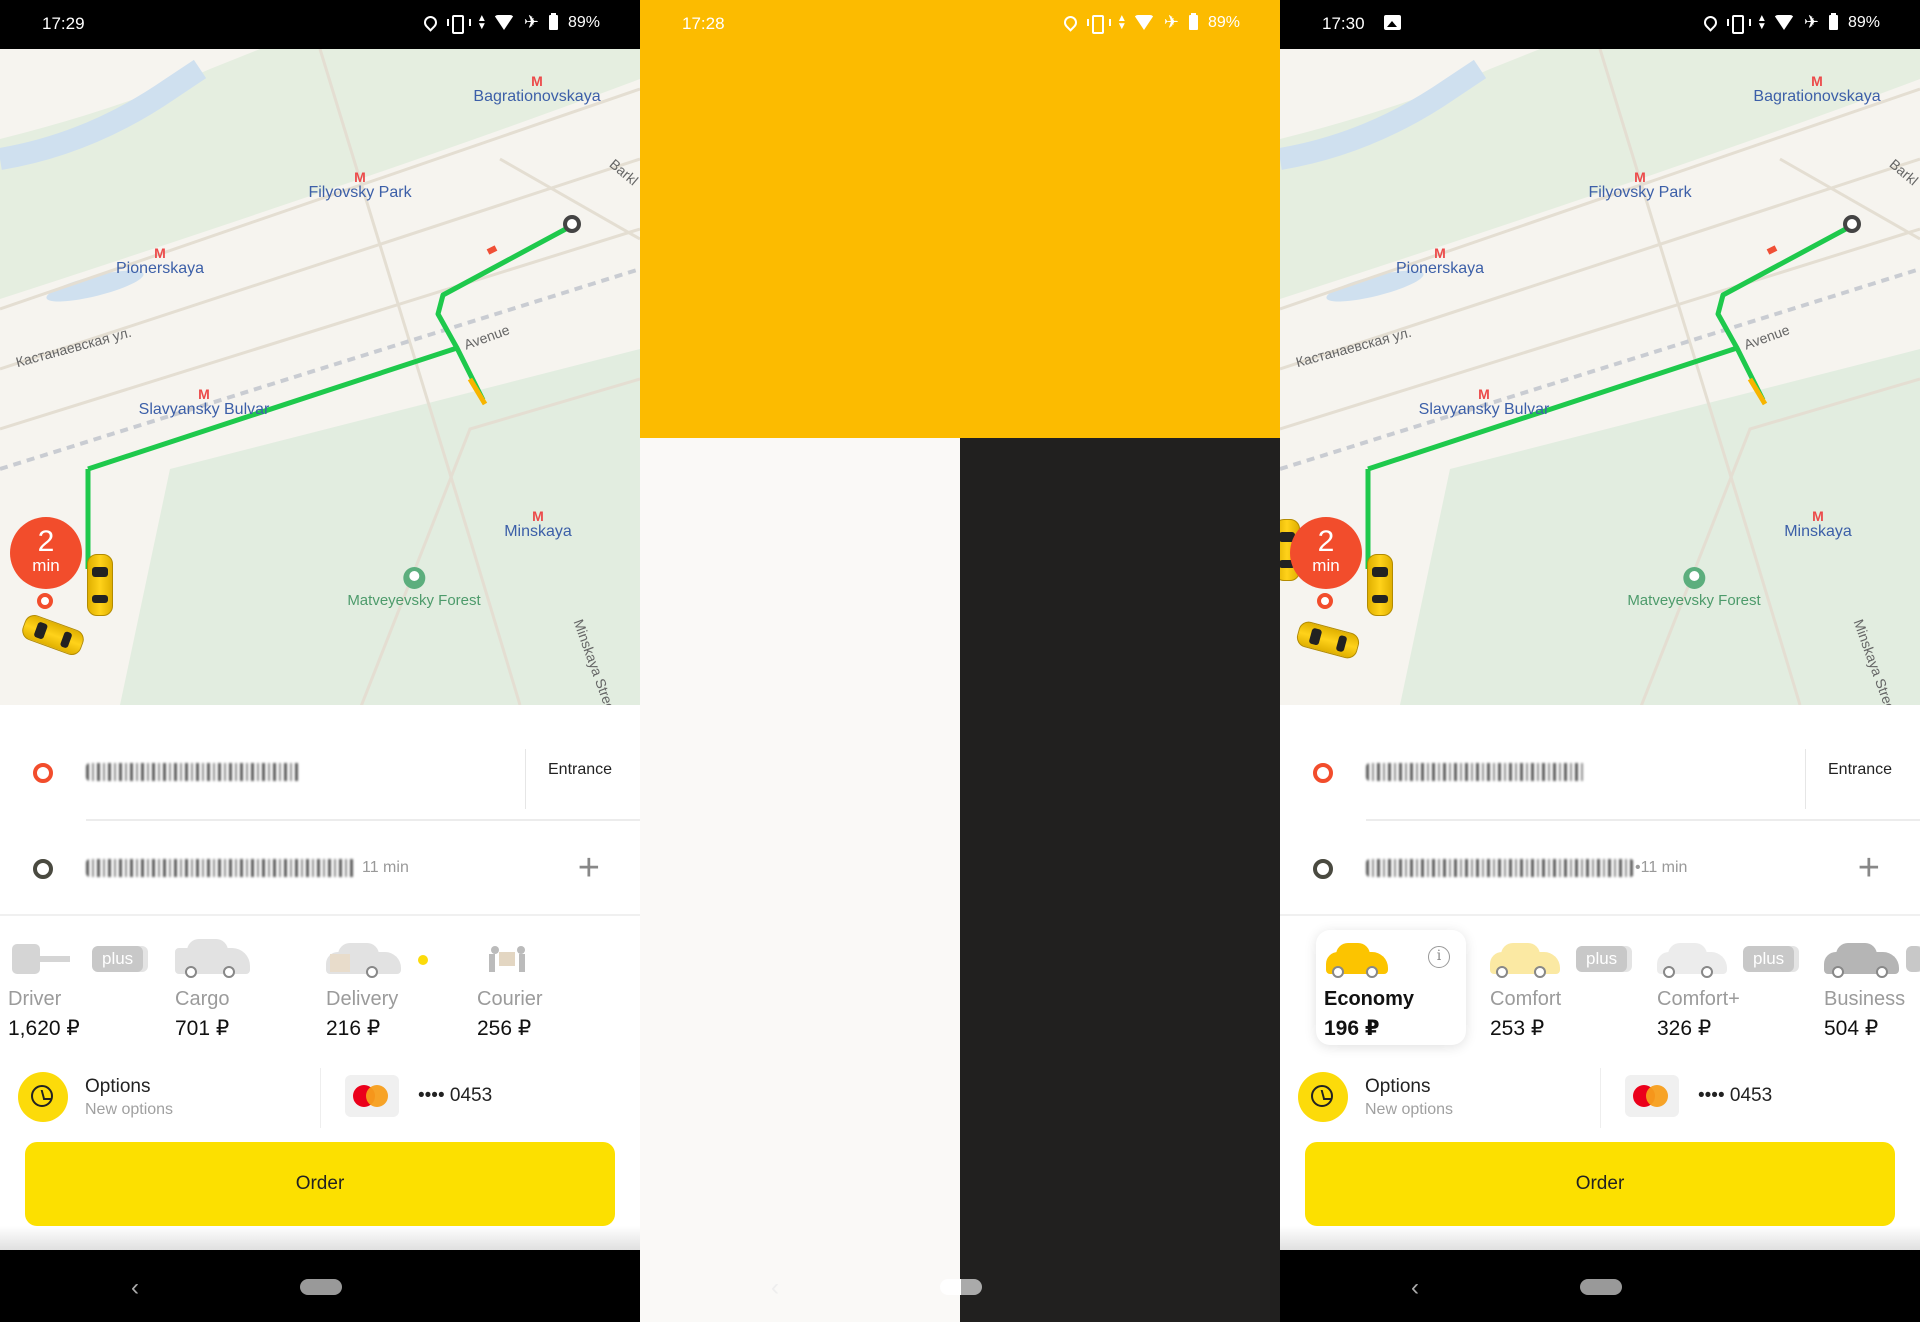  Describe the element at coordinates (1661, 867) in the screenshot. I see `trip-duration: •11 min` at that location.